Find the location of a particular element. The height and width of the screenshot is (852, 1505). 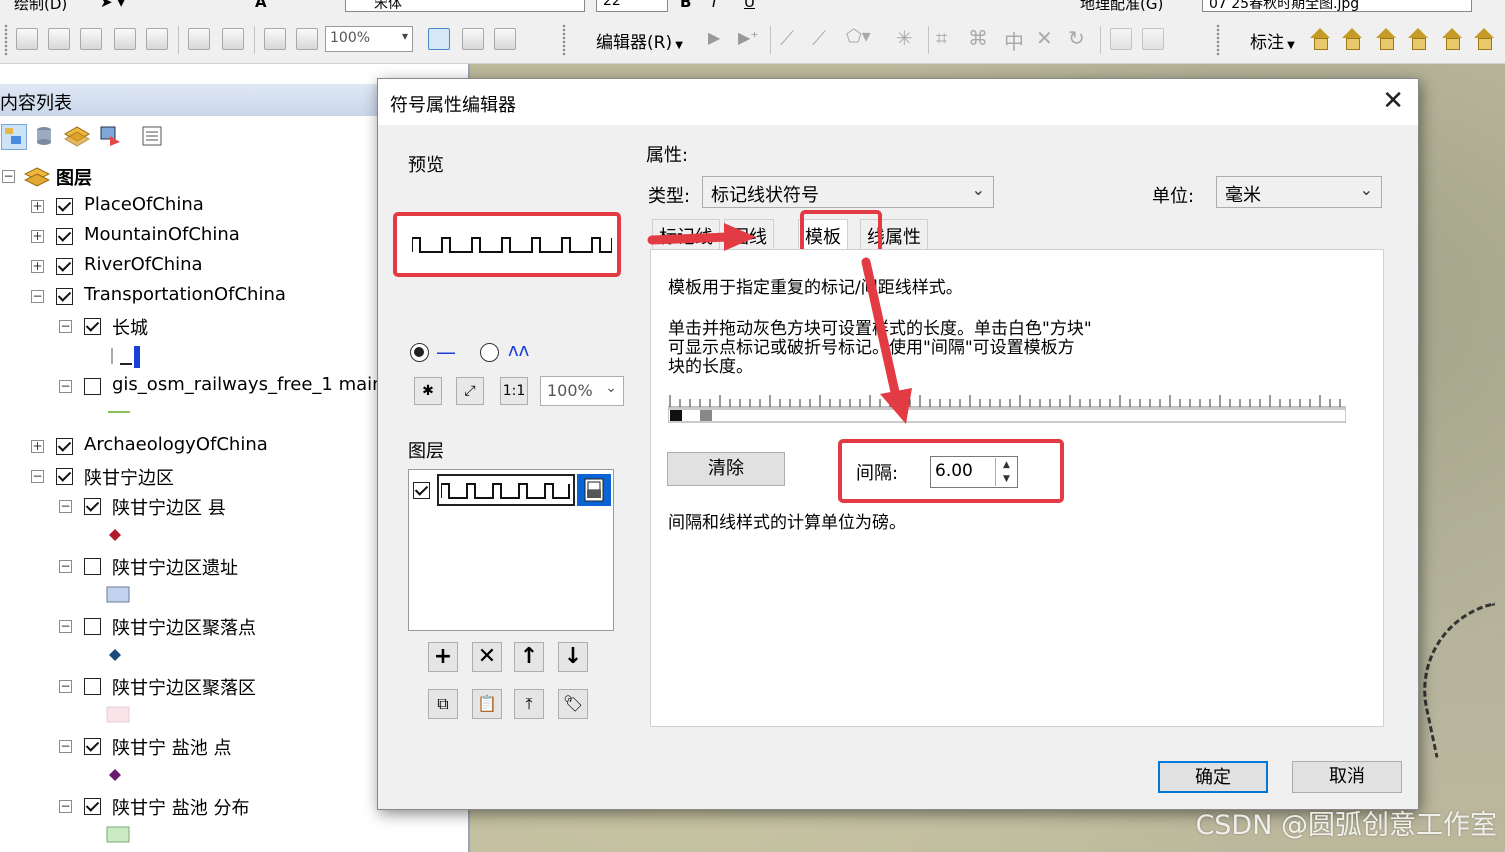

salt-area-swatch is located at coordinates (118, 835).